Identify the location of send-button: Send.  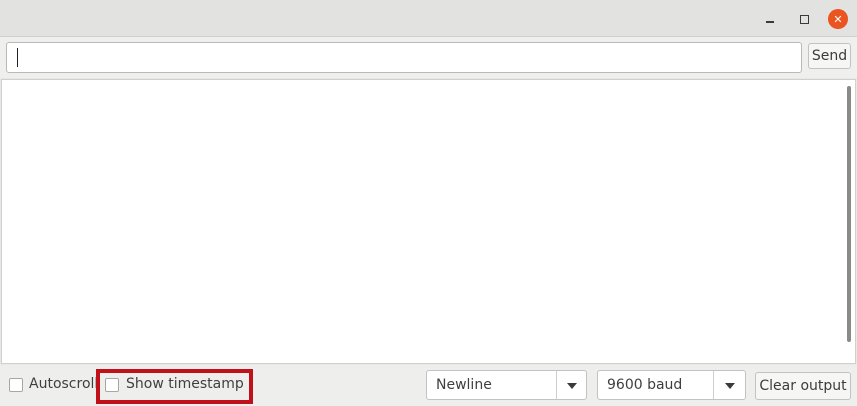
(829, 56).